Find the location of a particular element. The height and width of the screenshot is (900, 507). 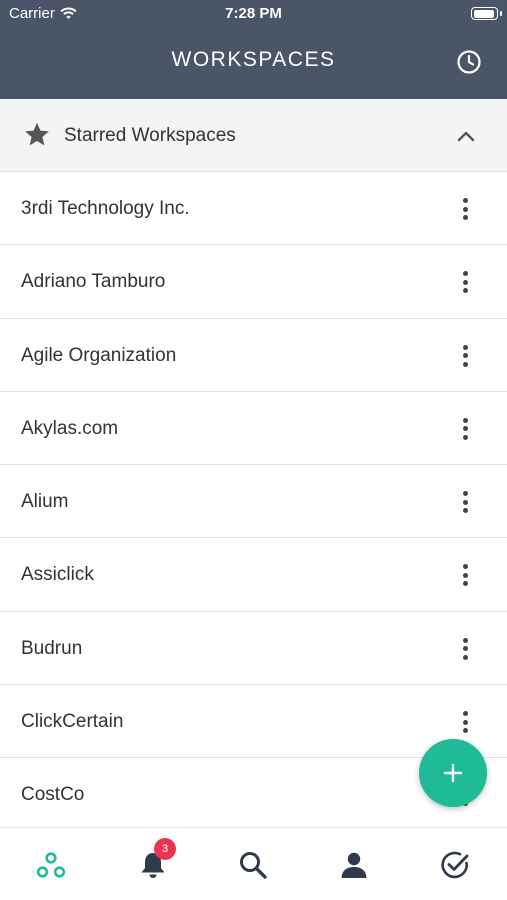

workspace-name: ClickCertain is located at coordinates (72, 722).